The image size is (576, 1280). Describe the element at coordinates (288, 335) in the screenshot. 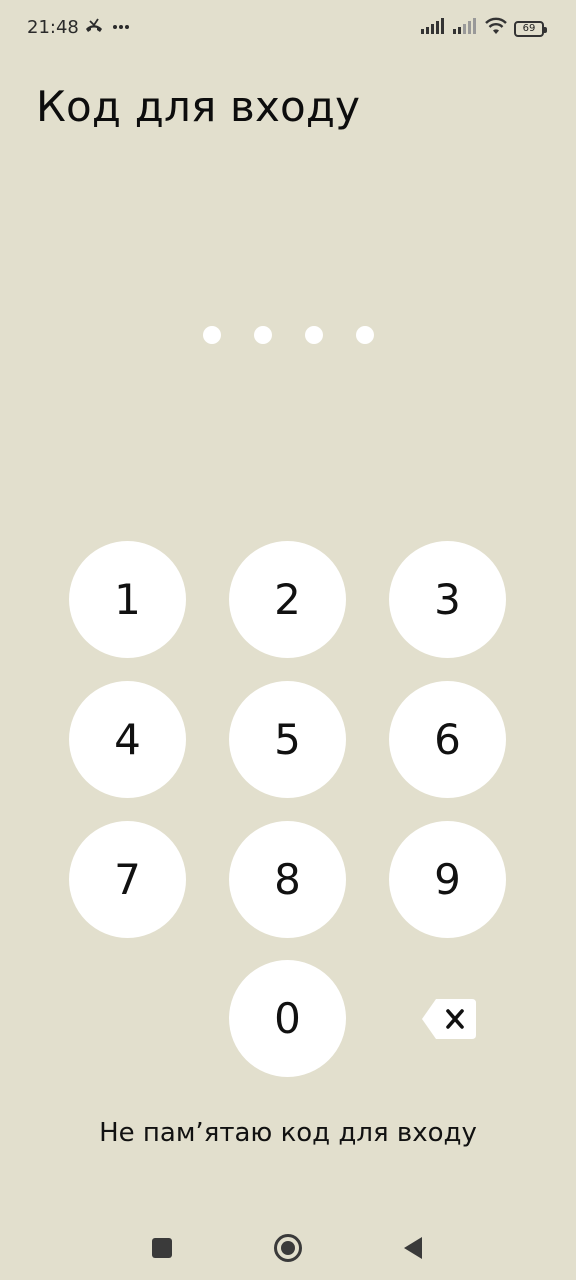

I see `pin-indicator` at that location.